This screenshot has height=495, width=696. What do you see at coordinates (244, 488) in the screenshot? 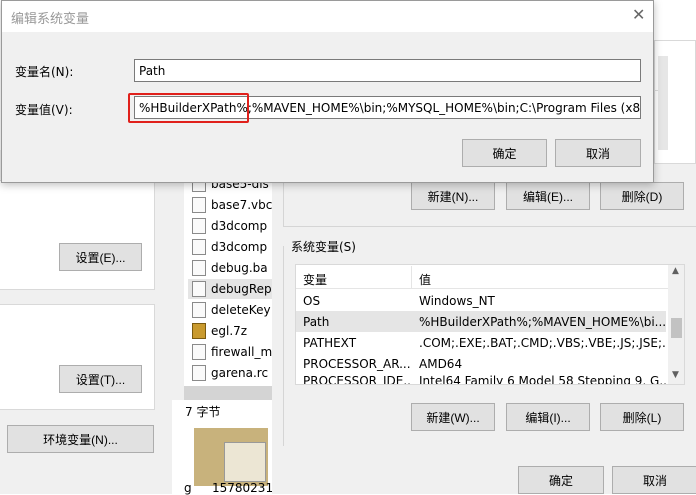
I see `thumbnail-label: 15780231.` at bounding box center [244, 488].